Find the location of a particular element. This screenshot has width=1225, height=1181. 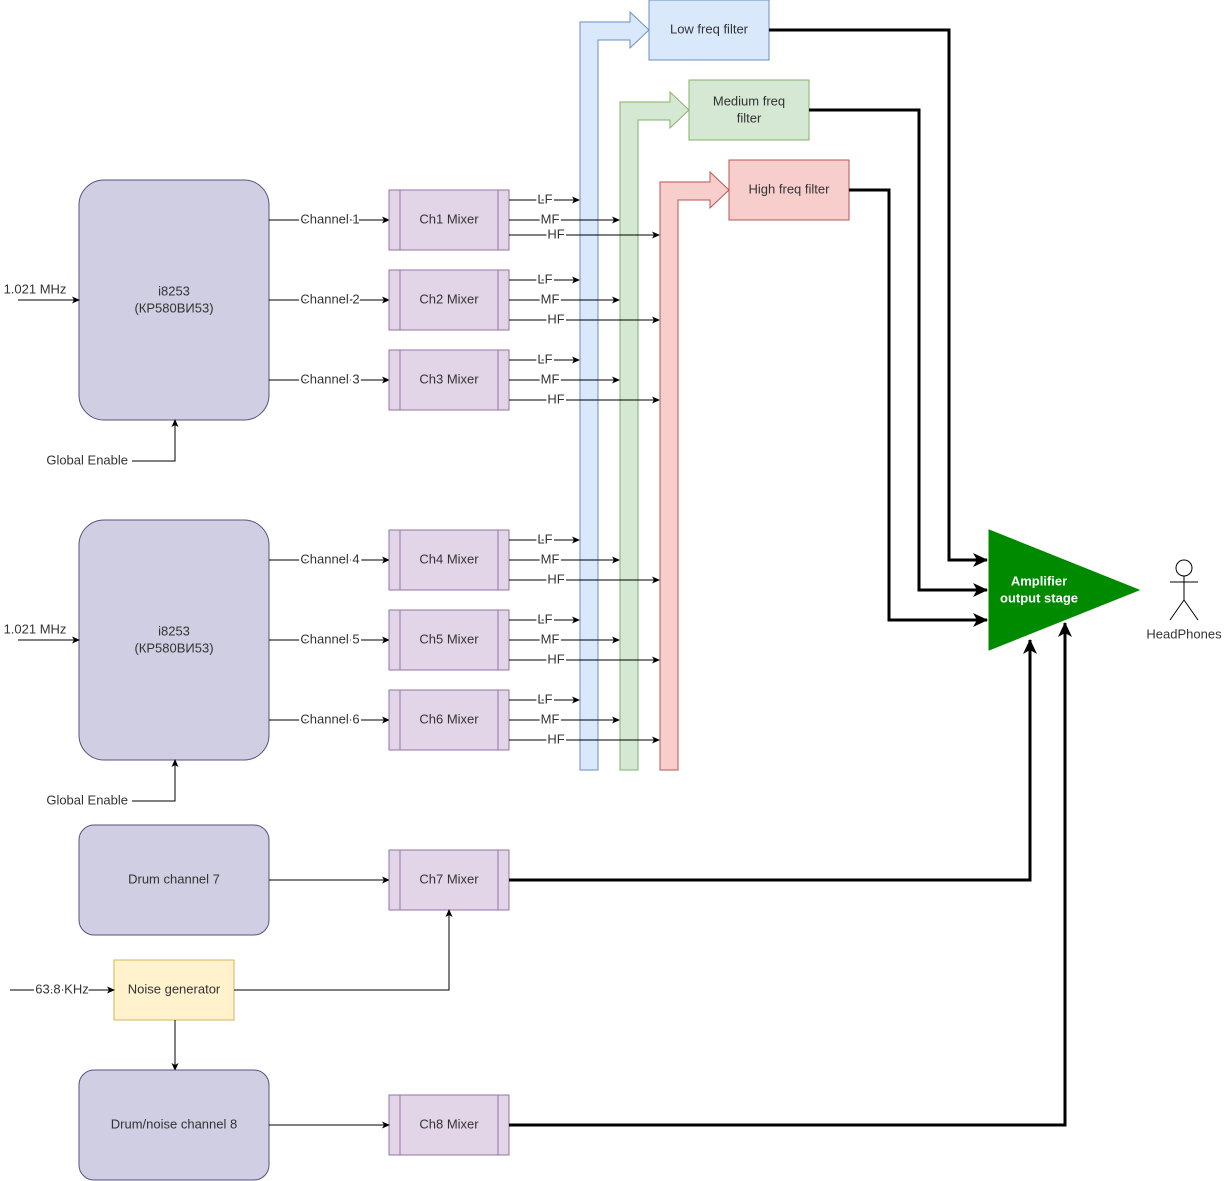

medium-filter-label-2: filter is located at coordinates (749, 117).